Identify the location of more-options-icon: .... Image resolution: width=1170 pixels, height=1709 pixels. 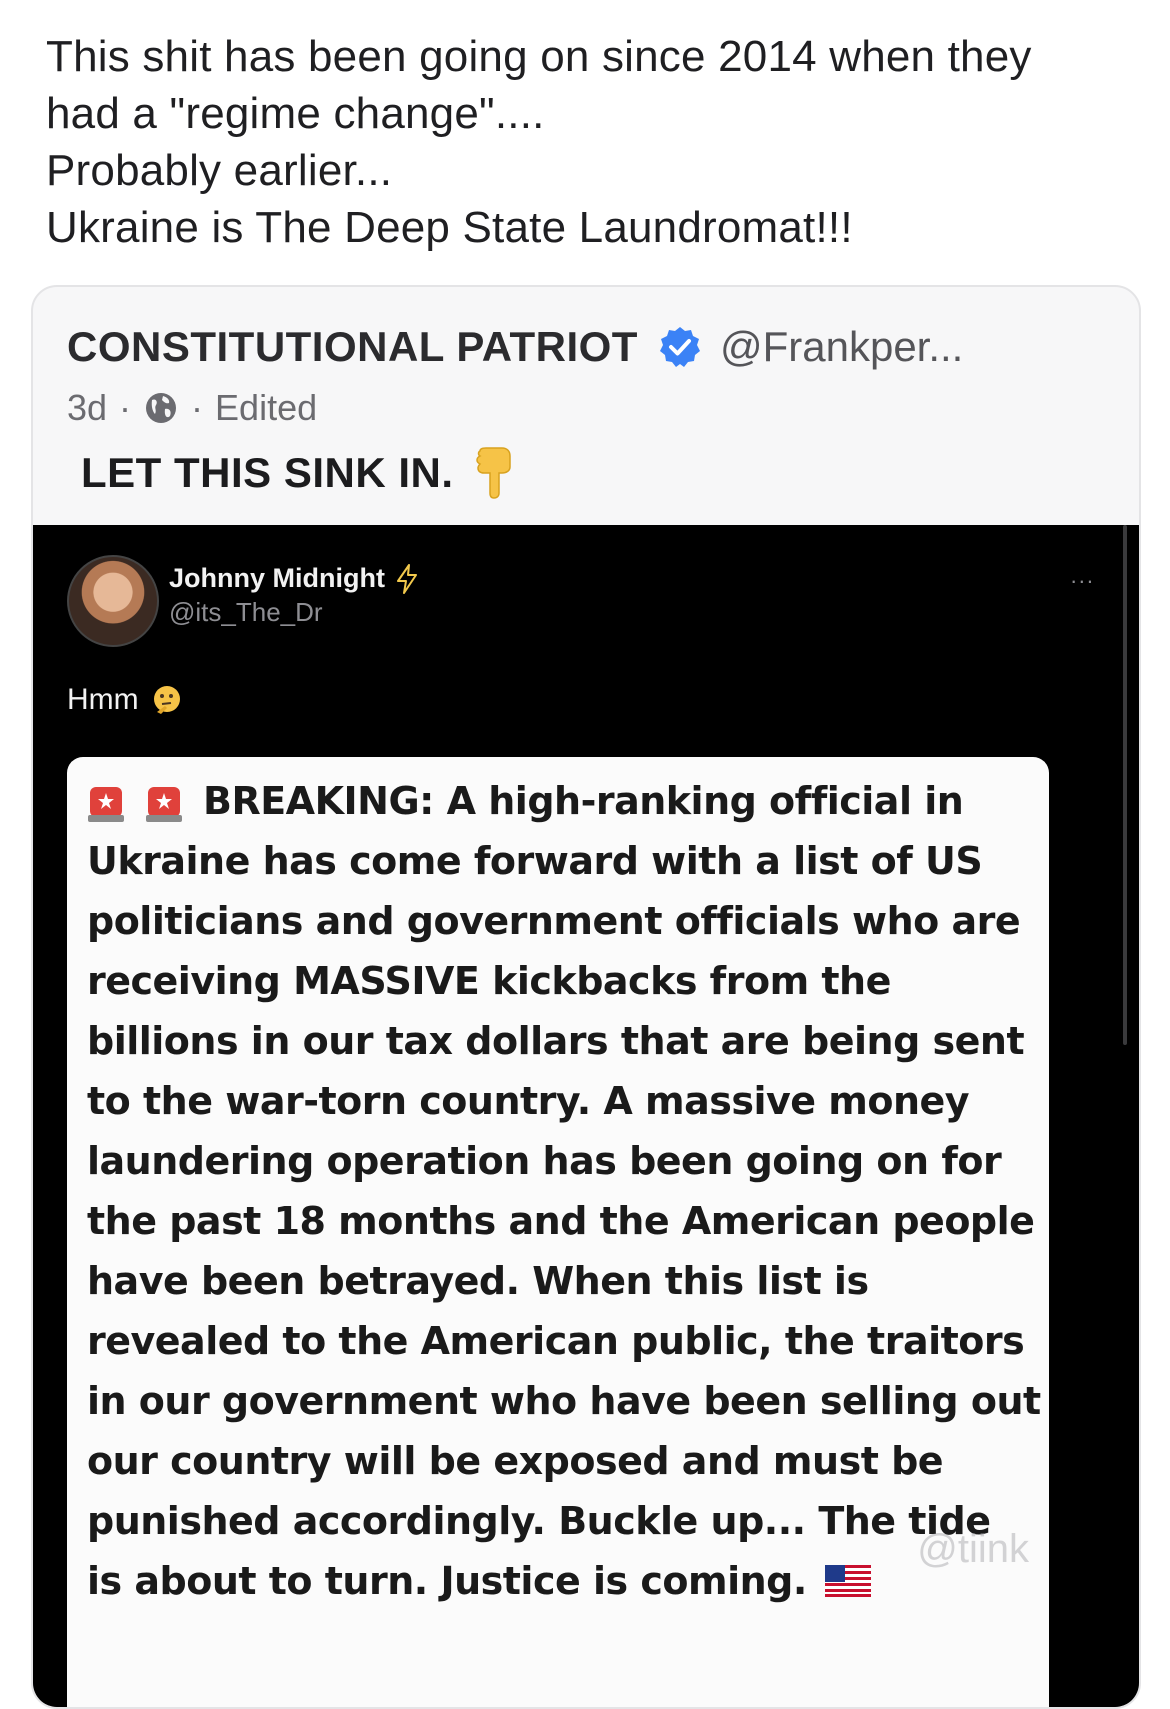
(1082, 575).